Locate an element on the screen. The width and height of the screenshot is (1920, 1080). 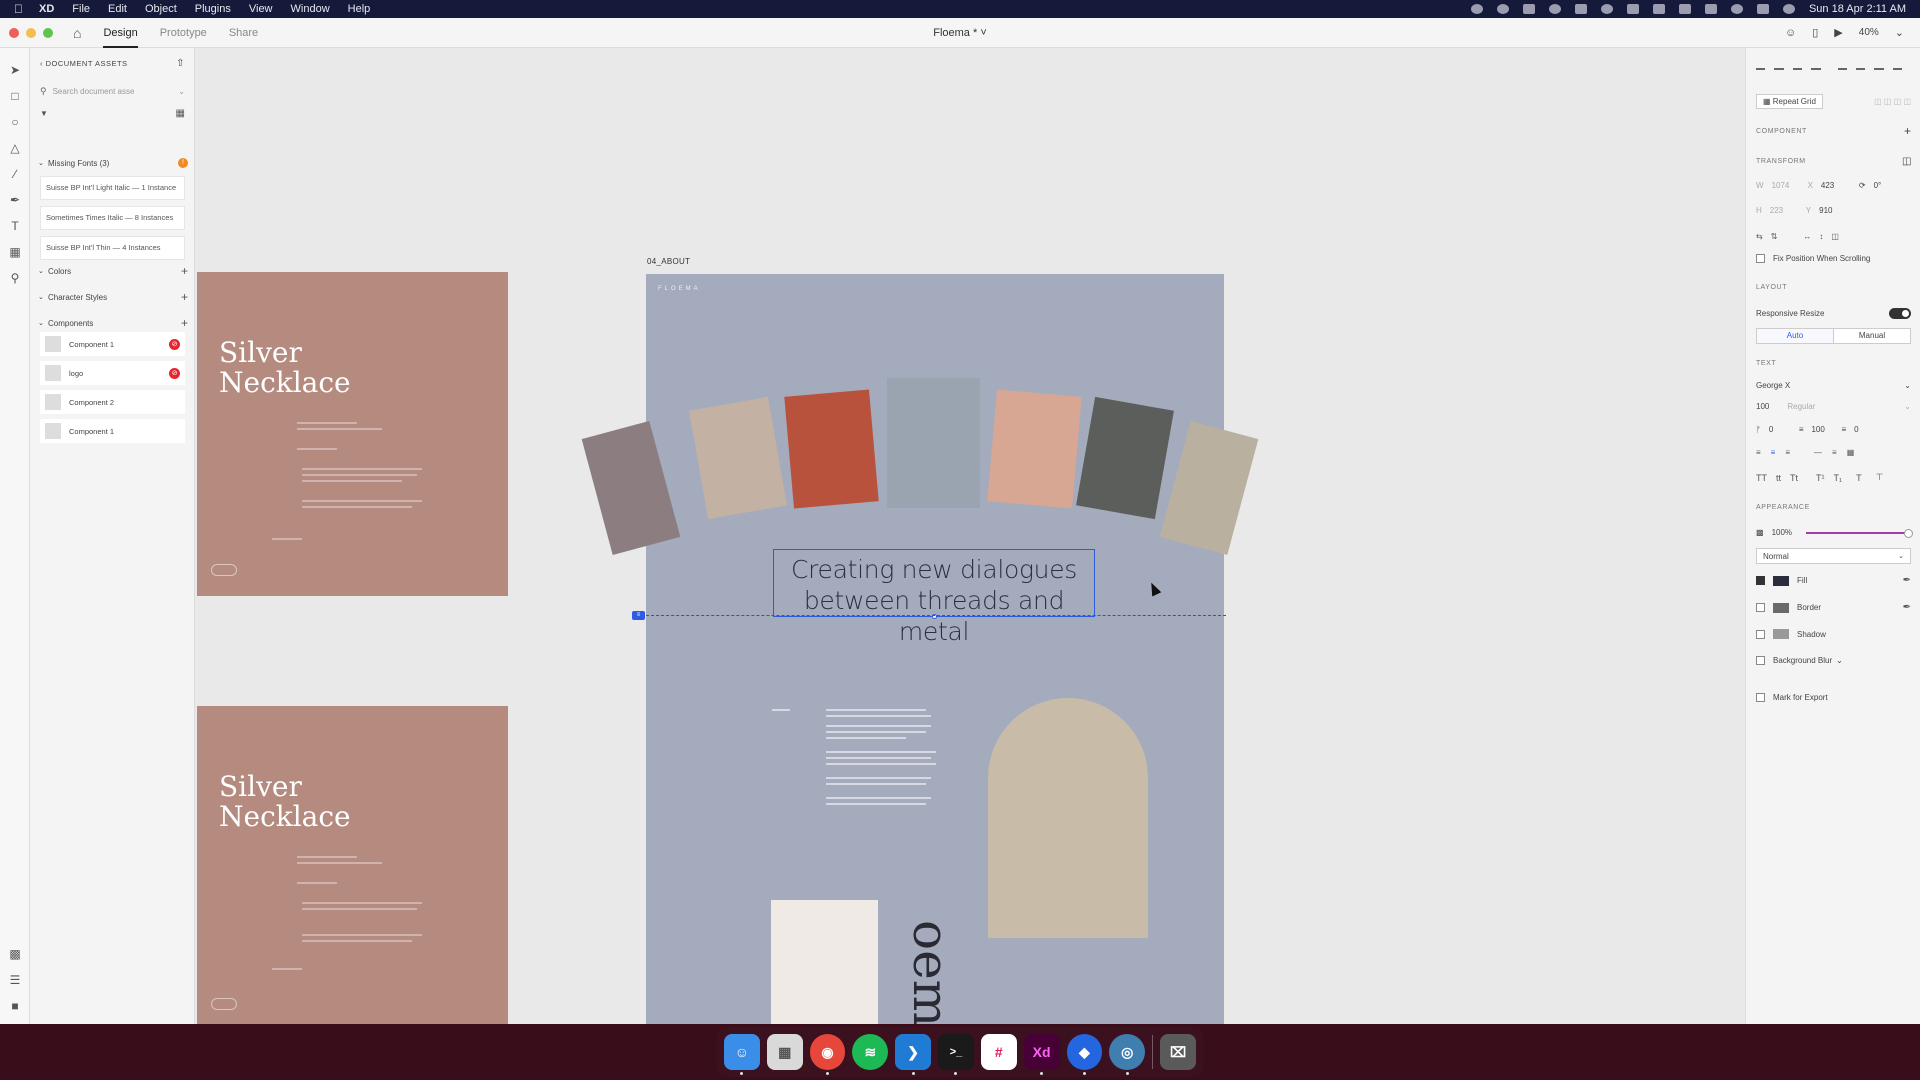
fit-height-icon: ↕ is located at coordinates (1821, 236).